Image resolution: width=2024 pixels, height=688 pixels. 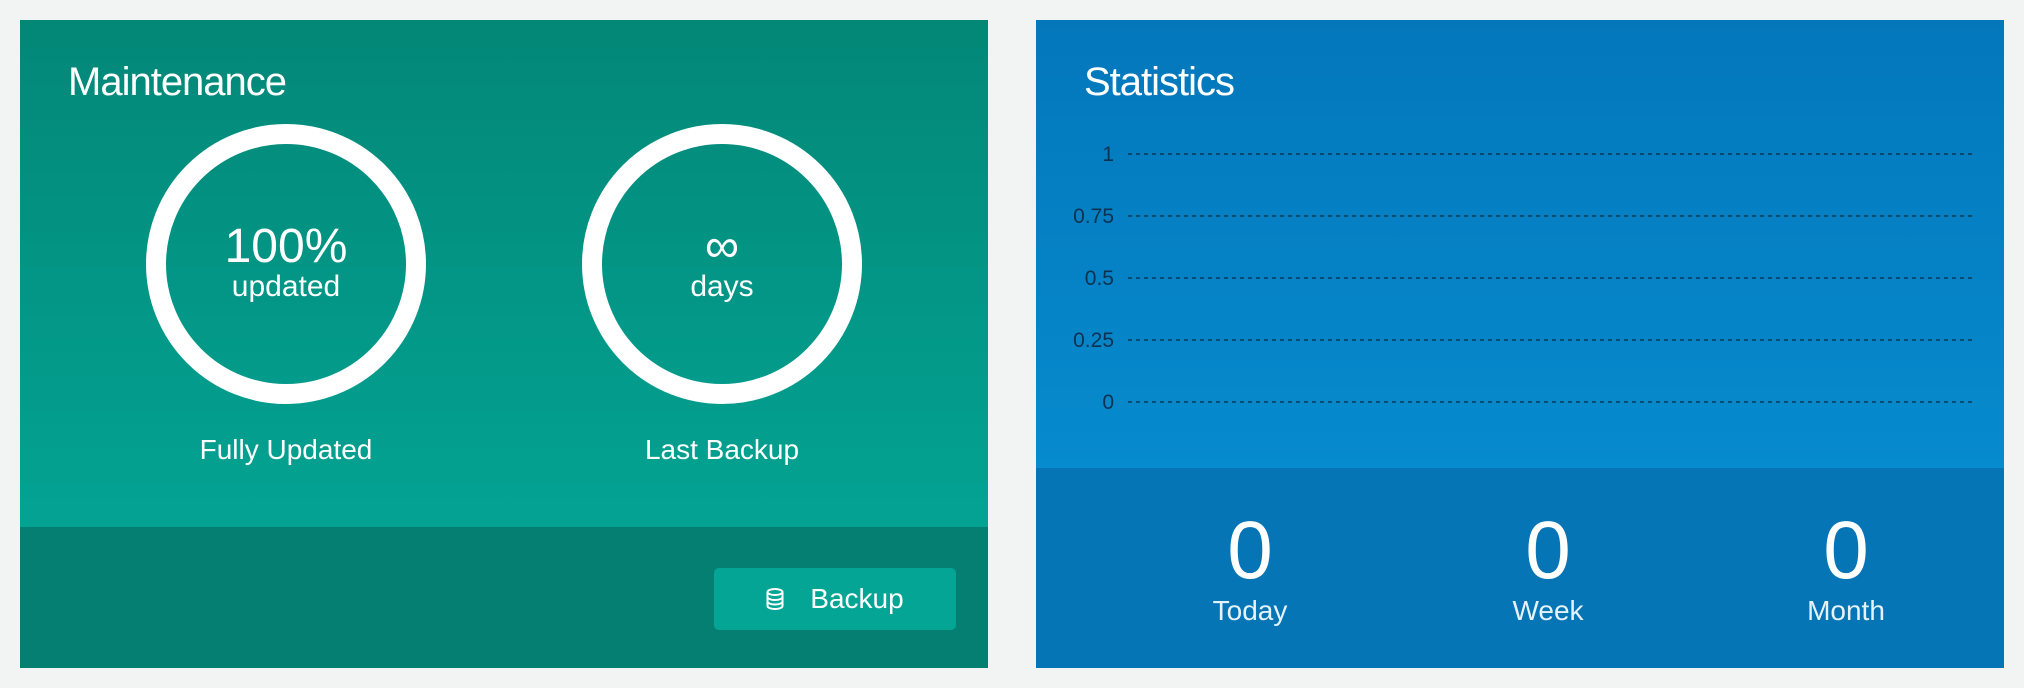 I want to click on counter-today: 0 Today, so click(x=1250, y=568).